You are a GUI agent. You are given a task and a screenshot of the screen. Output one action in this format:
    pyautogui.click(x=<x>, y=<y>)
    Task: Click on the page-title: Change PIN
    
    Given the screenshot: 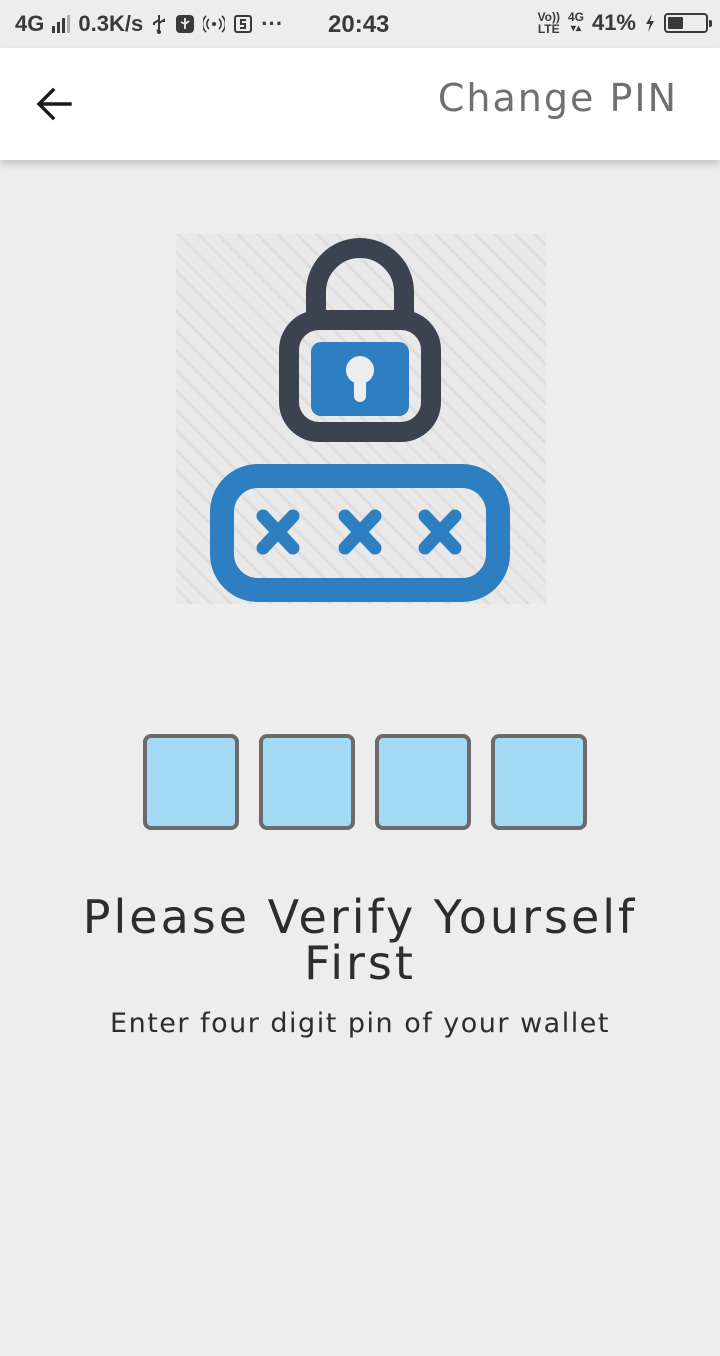 What is the action you would take?
    pyautogui.click(x=557, y=98)
    